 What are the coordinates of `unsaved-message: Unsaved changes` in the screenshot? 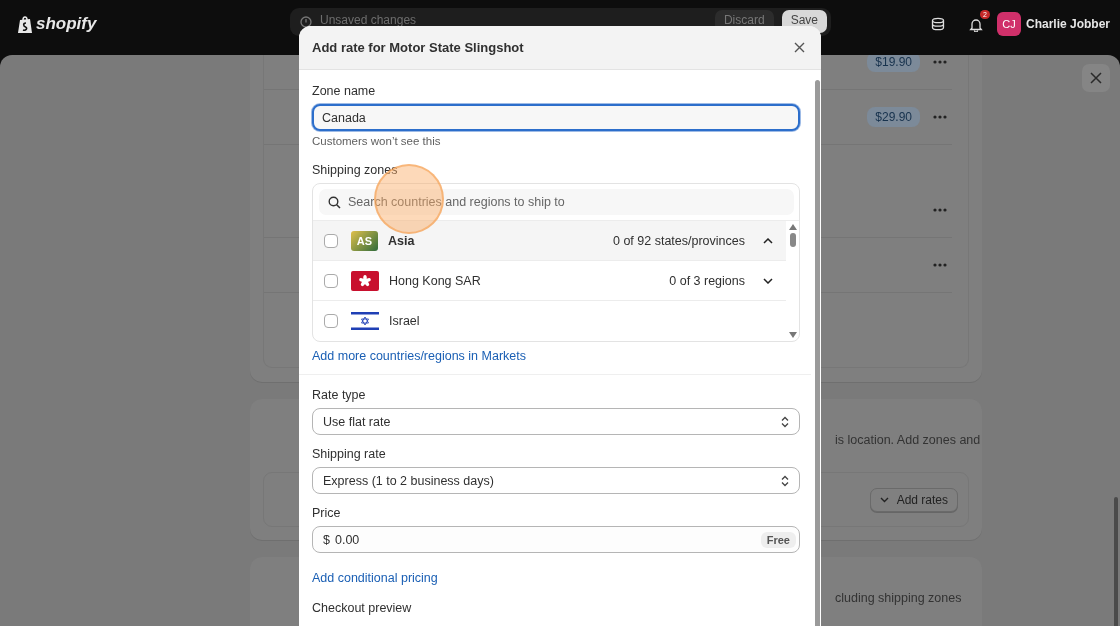 It's located at (368, 20).